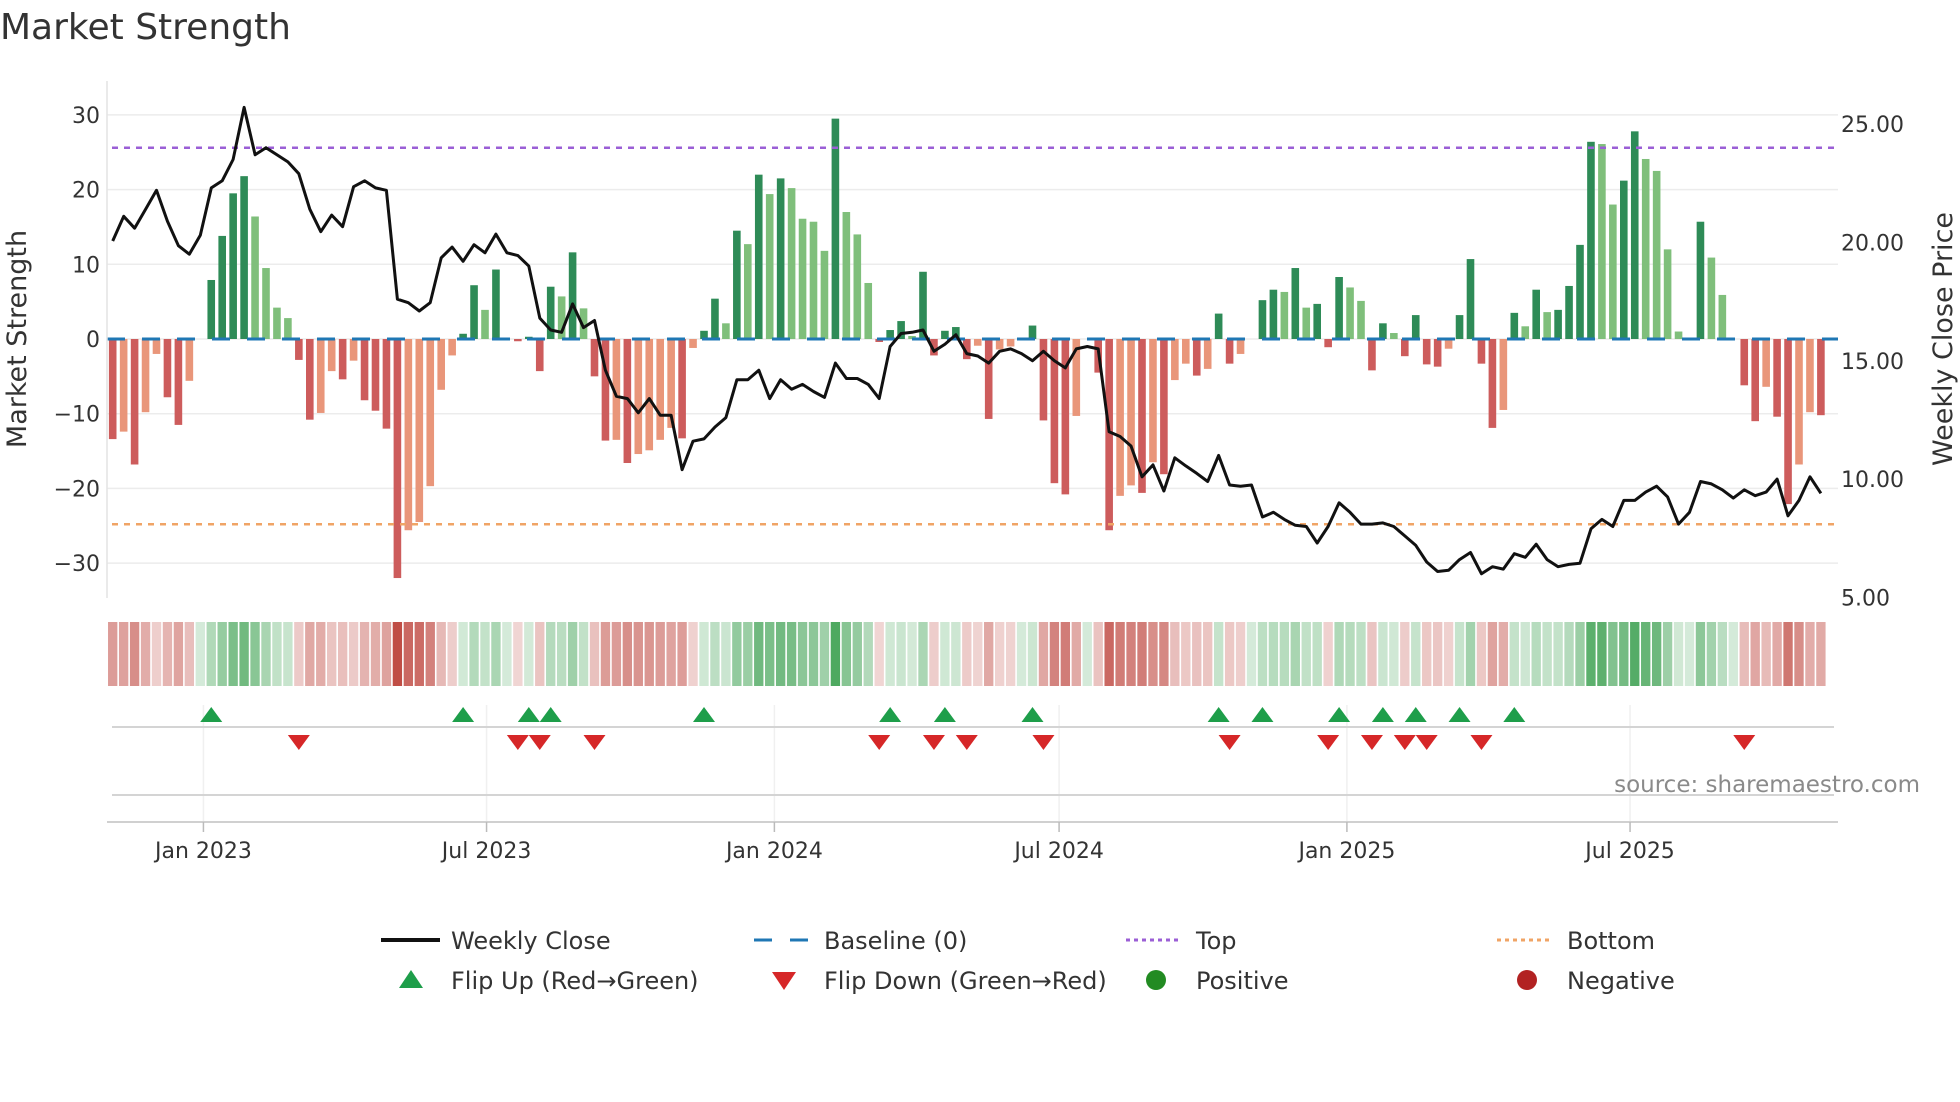  What do you see at coordinates (486, 851) in the screenshot?
I see `x-tick-label: Jul 2023` at bounding box center [486, 851].